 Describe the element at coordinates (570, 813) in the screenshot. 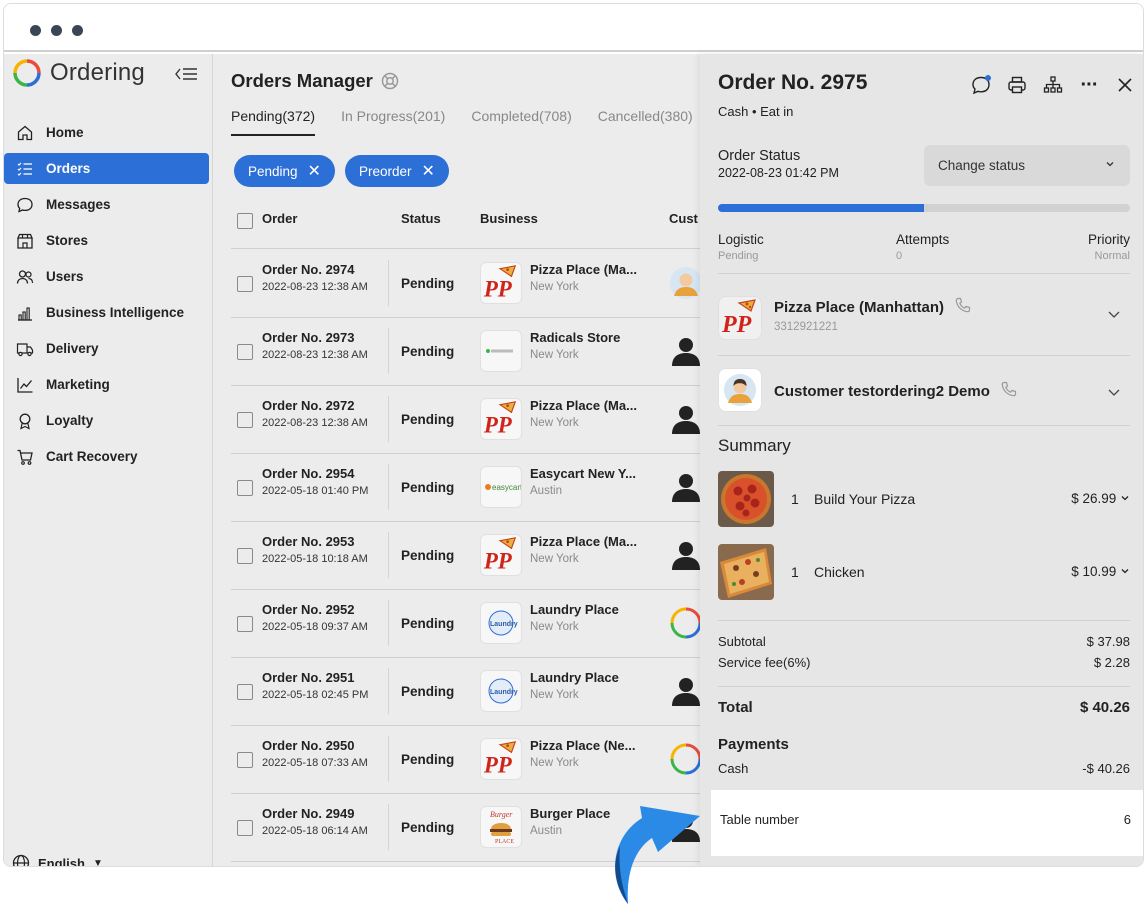

I see `business-name: Burger Place` at that location.